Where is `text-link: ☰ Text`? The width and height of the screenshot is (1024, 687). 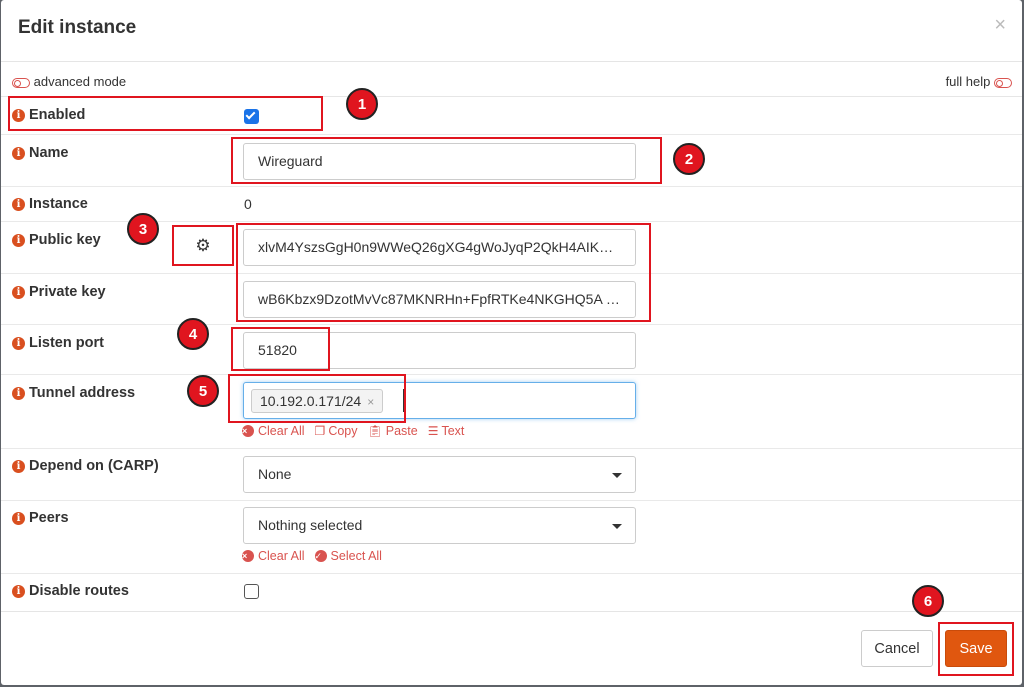 text-link: ☰ Text is located at coordinates (446, 431).